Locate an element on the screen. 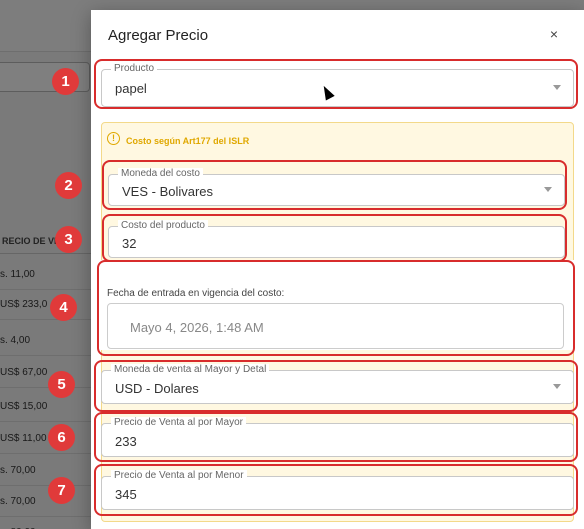  info-icon: ! is located at coordinates (113, 138).